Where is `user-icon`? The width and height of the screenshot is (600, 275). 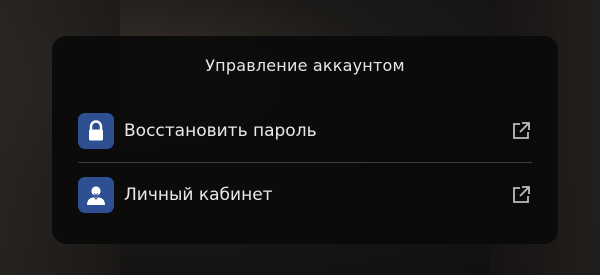
user-icon is located at coordinates (96, 195).